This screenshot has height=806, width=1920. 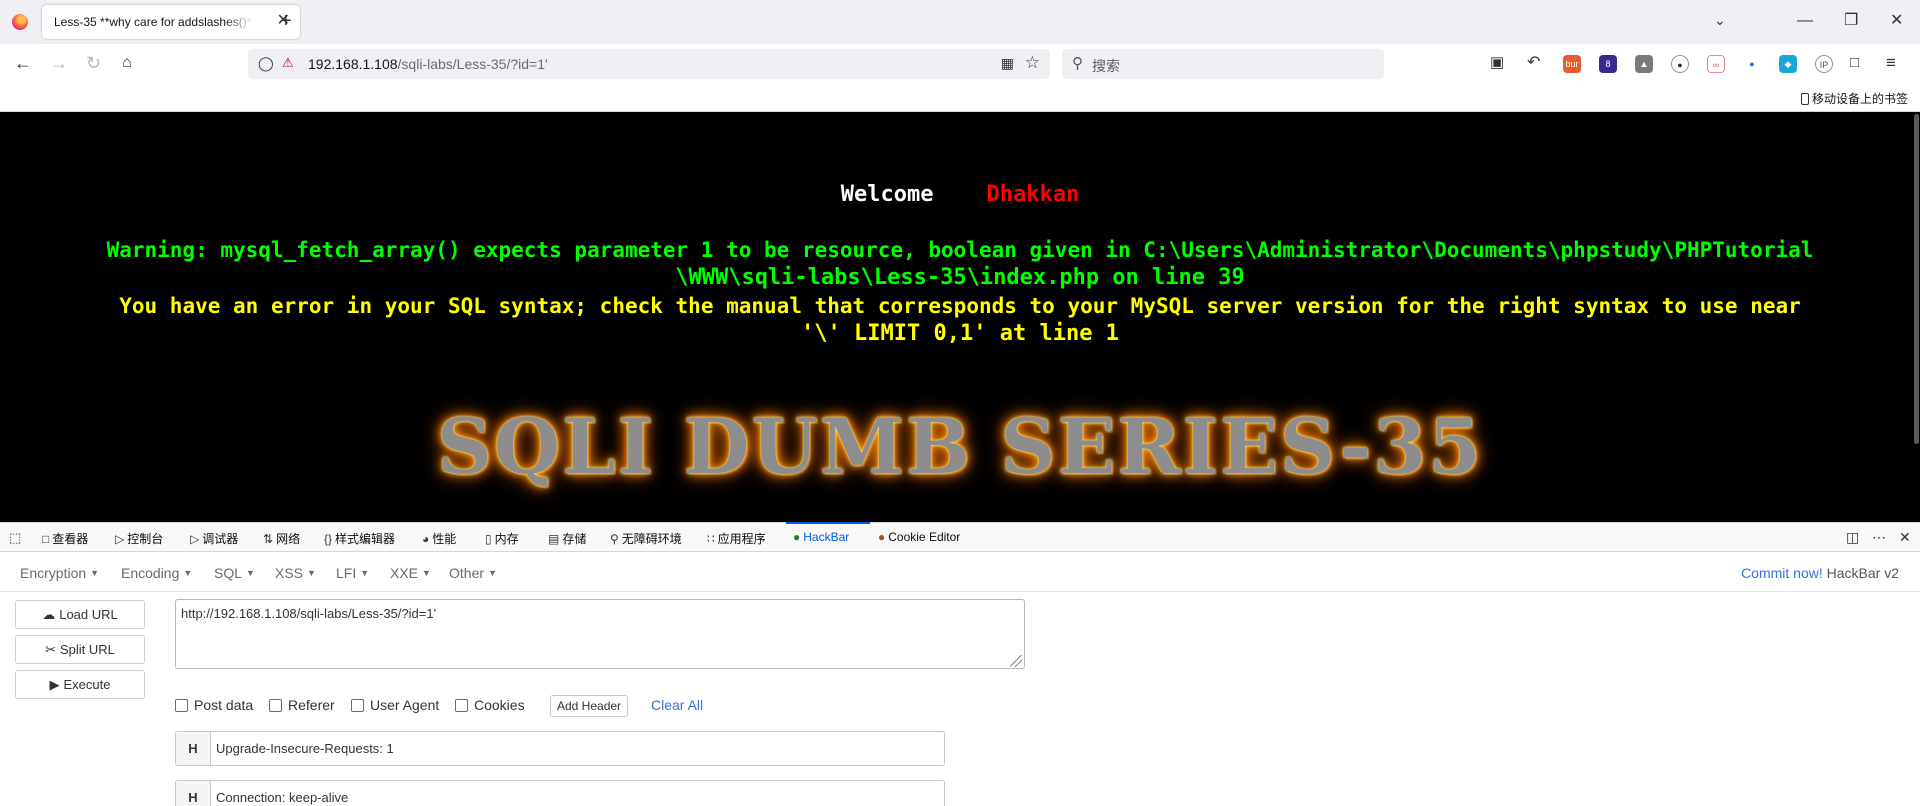 I want to click on network-icon: ⇅, so click(x=268, y=539).